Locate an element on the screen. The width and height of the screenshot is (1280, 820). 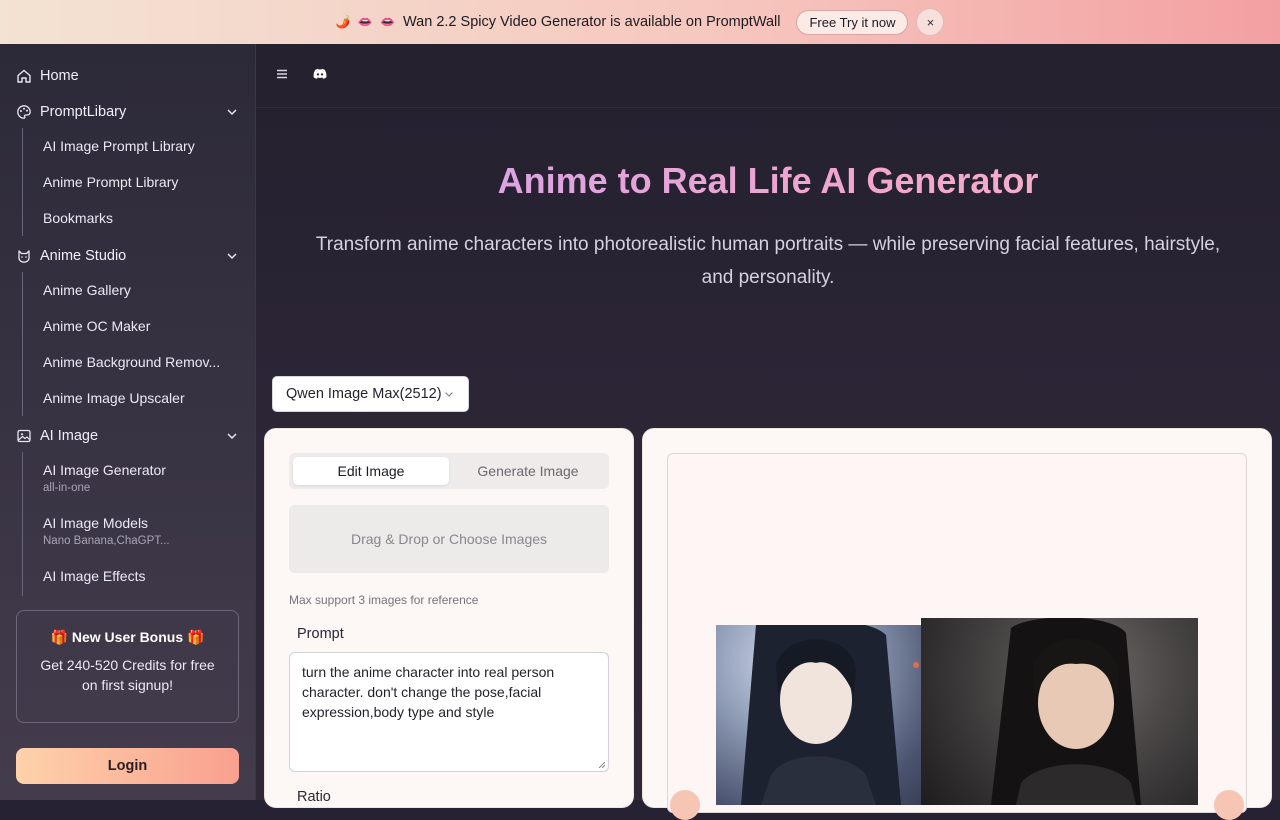
menu-icon is located at coordinates (282, 74).